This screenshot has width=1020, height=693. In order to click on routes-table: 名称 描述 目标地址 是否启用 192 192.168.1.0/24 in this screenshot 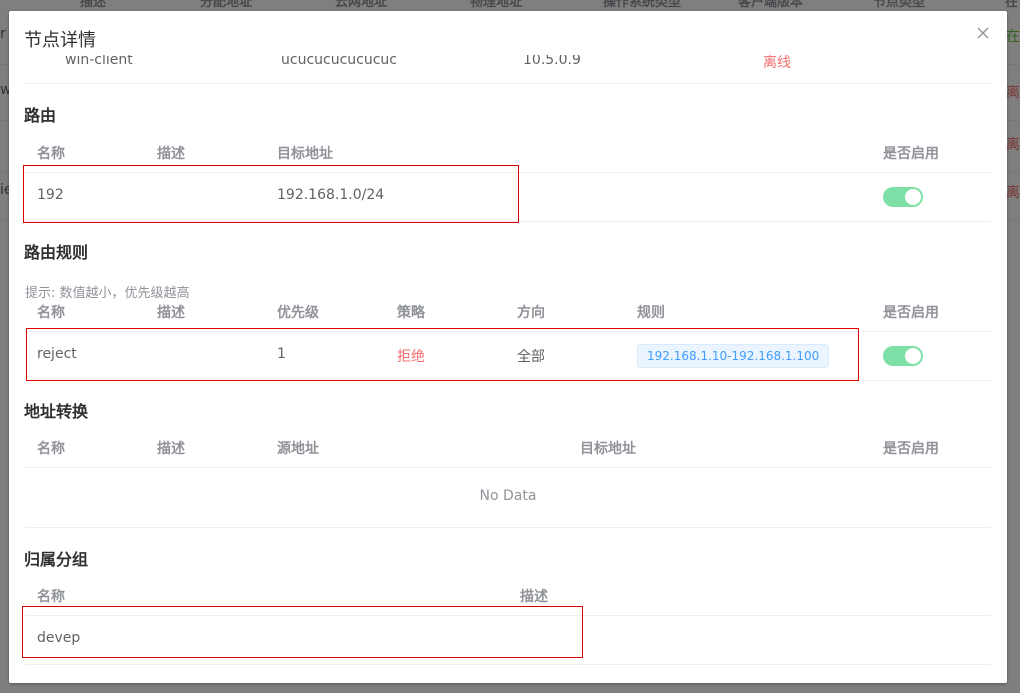, I will do `click(508, 177)`.